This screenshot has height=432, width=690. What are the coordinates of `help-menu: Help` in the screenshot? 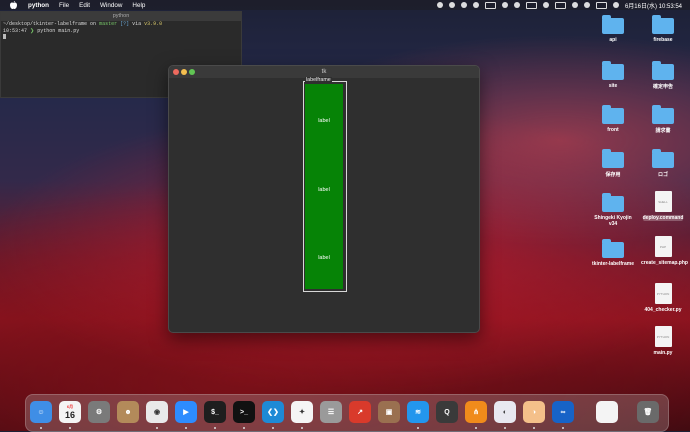 It's located at (138, 5).